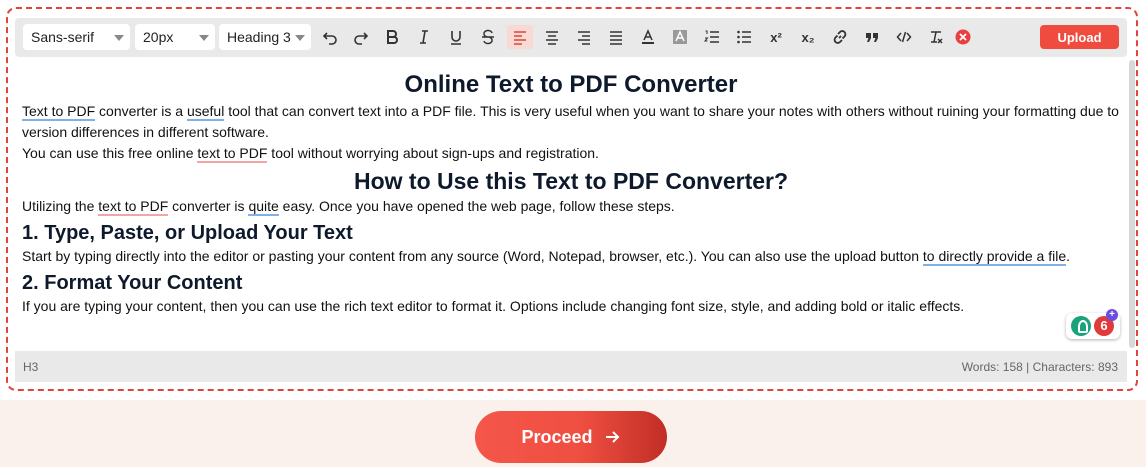 This screenshot has height=467, width=1146. Describe the element at coordinates (1081, 326) in the screenshot. I see `lightbulb-icon` at that location.